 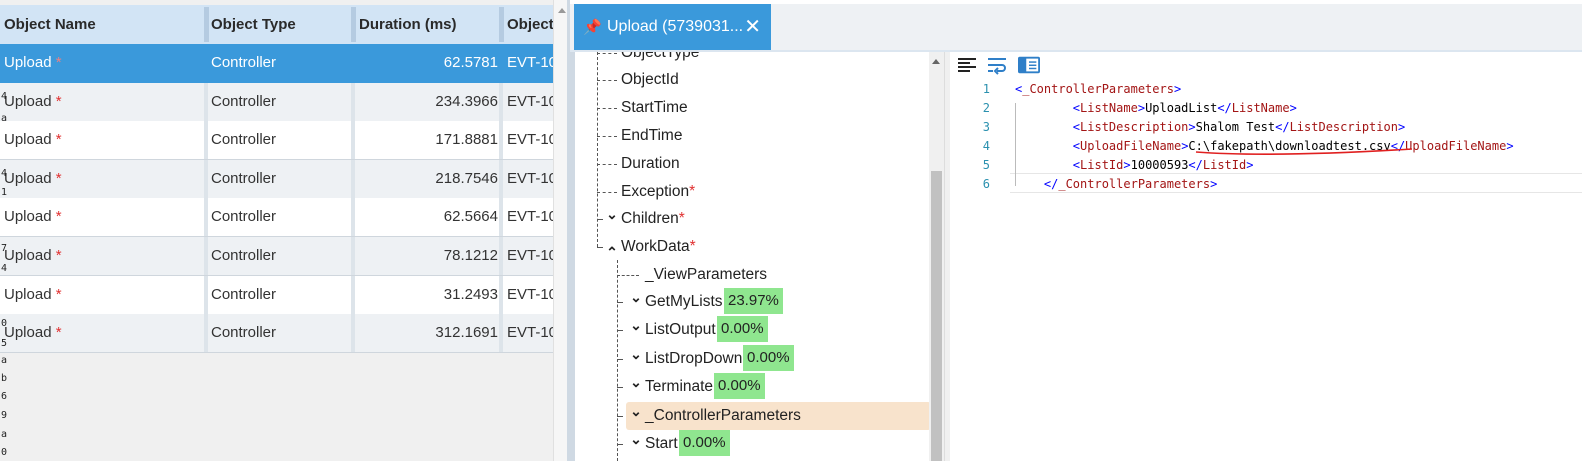 What do you see at coordinates (752, 80) in the screenshot?
I see `tree-node: ObjectId` at bounding box center [752, 80].